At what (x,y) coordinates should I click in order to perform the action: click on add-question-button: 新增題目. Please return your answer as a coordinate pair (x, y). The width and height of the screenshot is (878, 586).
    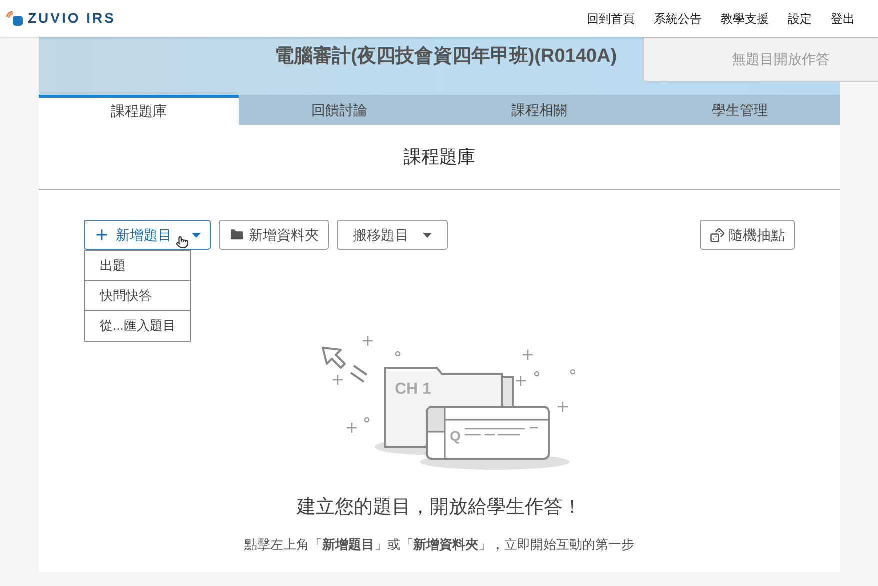
    Looking at the image, I should click on (147, 235).